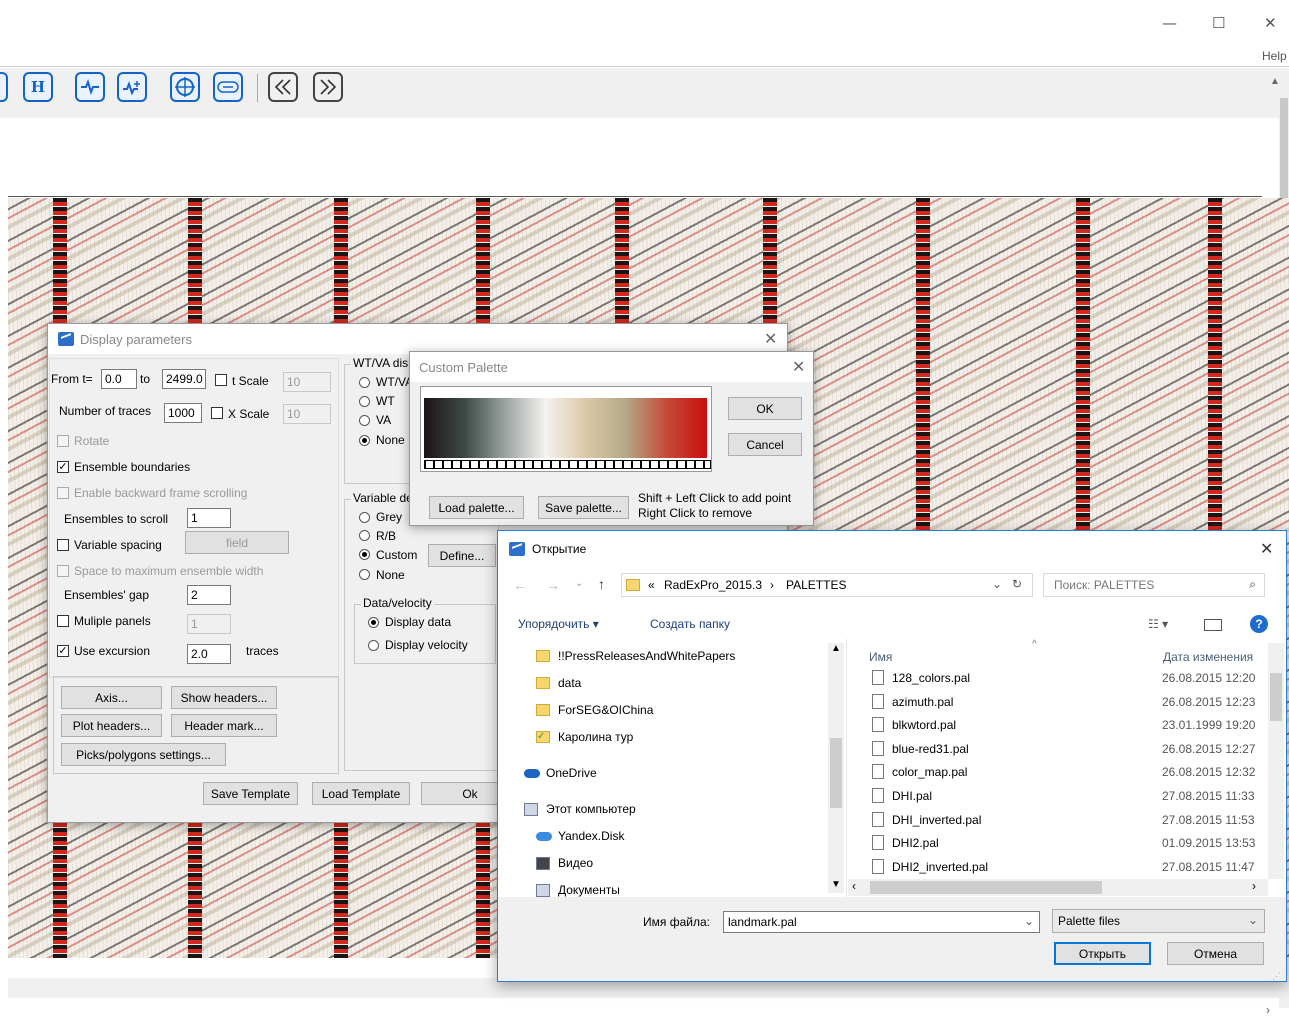  Describe the element at coordinates (553, 585) in the screenshot. I see `forward-arrow-icon: →` at that location.